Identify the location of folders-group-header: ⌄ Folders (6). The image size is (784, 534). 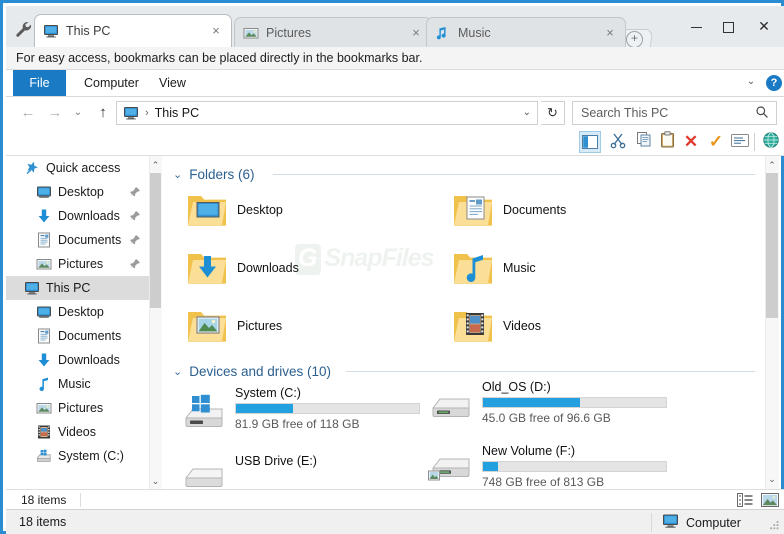
(213, 174).